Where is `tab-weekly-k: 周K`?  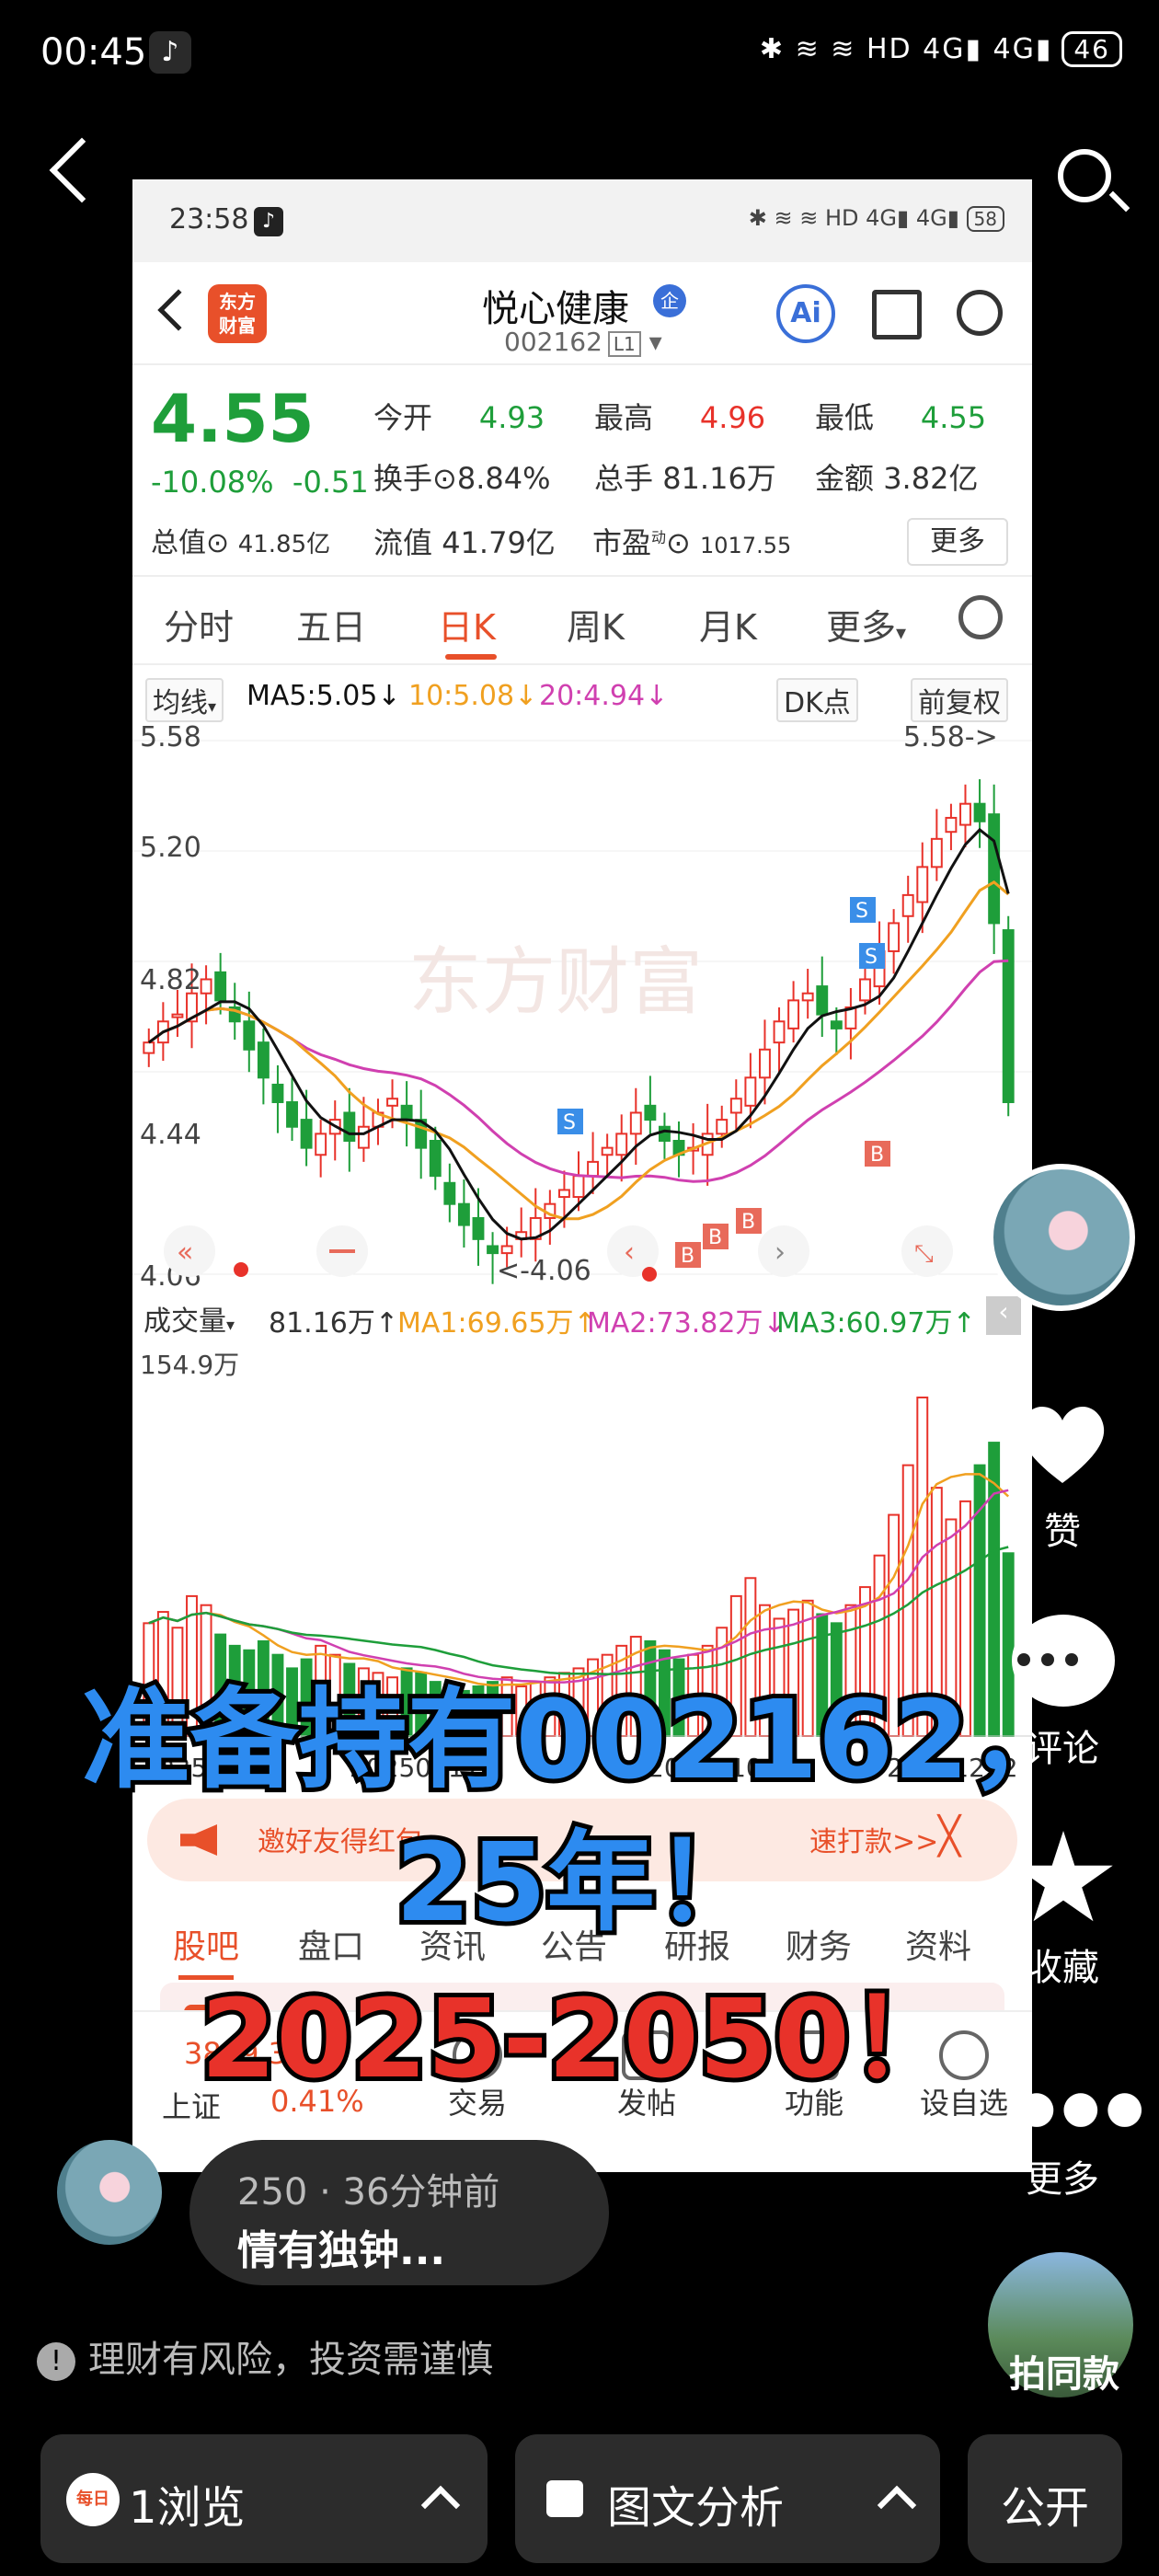
tab-weekly-k: 周K is located at coordinates (596, 624).